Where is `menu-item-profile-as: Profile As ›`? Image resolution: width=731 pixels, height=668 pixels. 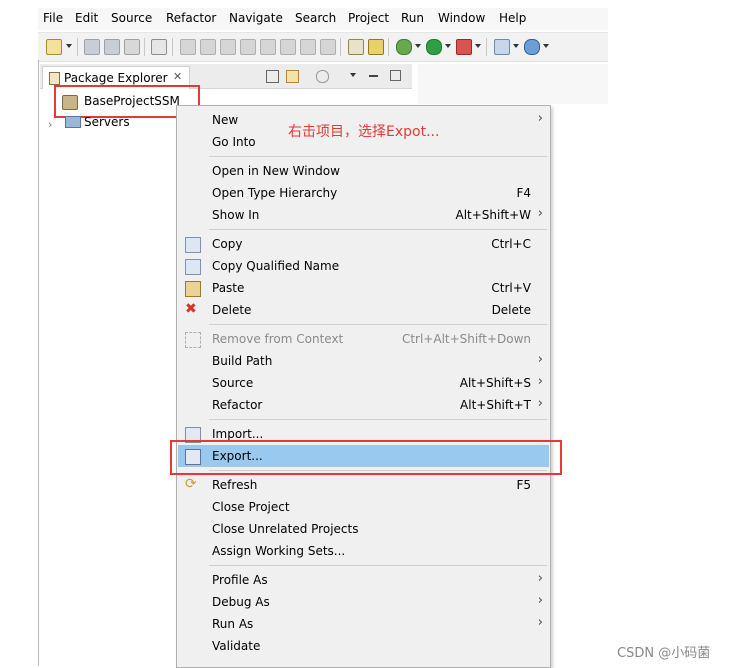
menu-item-profile-as: Profile As › is located at coordinates (363, 580).